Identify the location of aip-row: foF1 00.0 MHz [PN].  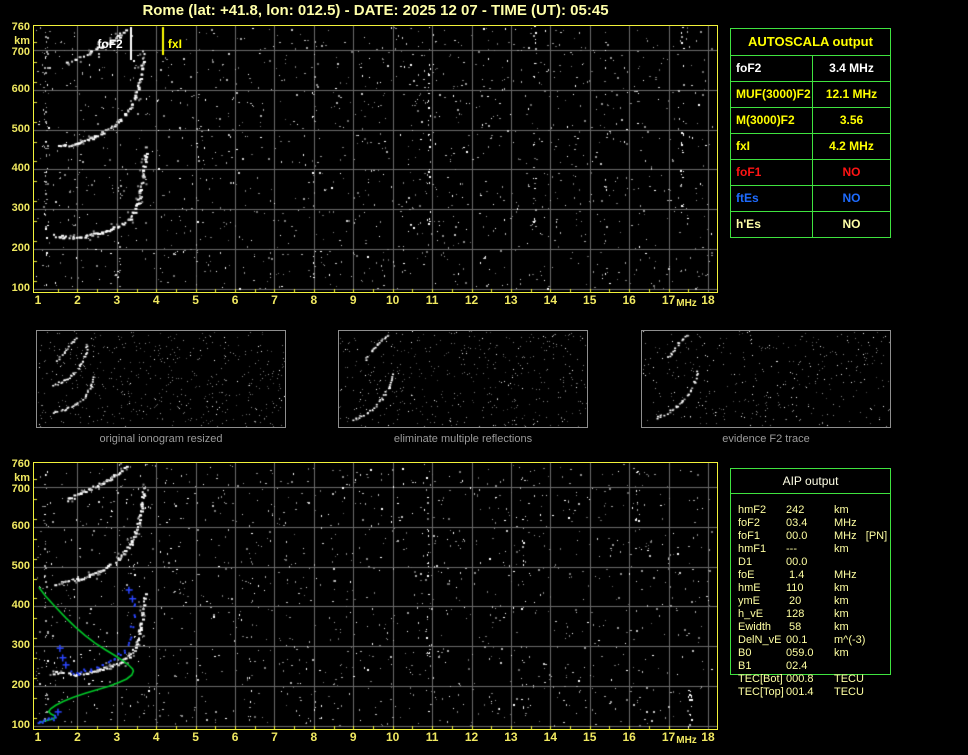
(815, 536).